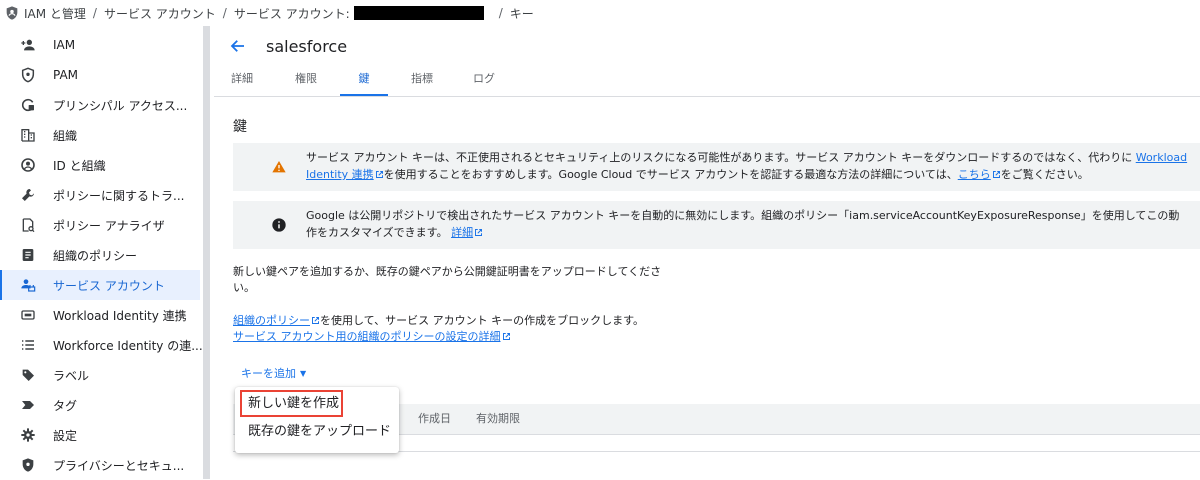  I want to click on tag-icon, so click(28, 405).